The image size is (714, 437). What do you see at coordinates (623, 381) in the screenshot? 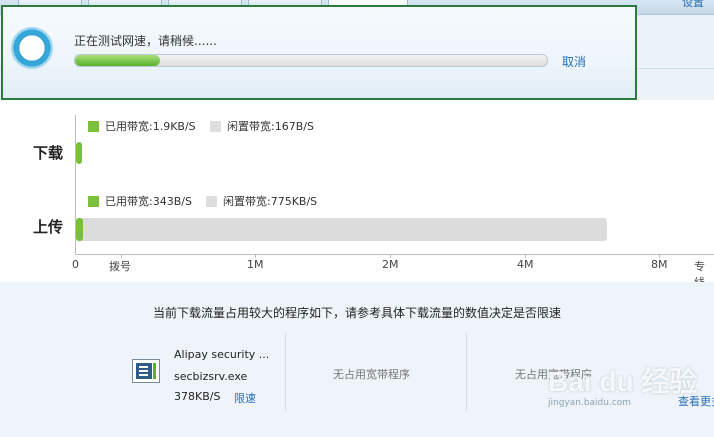
I see `baidu-watermark: Bai du 经验` at bounding box center [623, 381].